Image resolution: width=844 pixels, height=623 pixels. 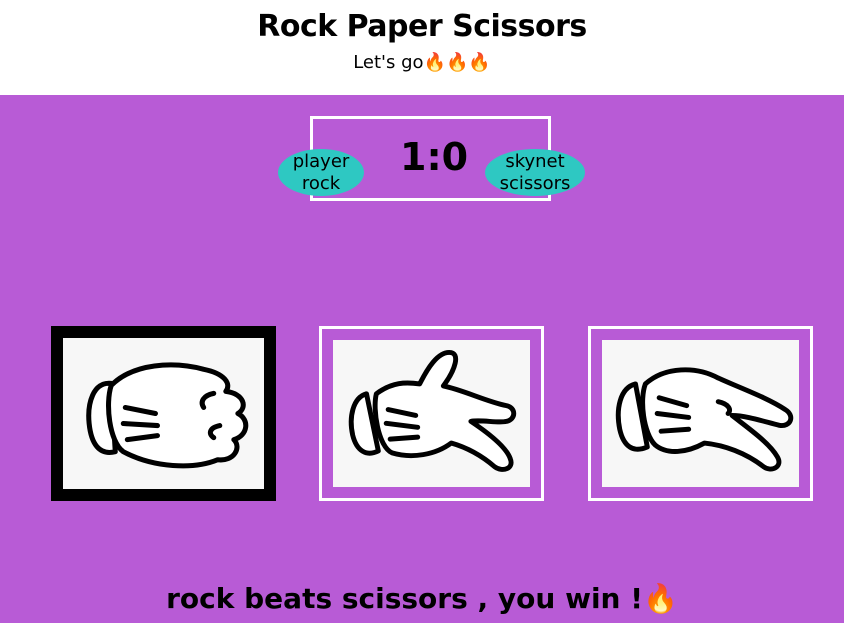 What do you see at coordinates (432, 410) in the screenshot?
I see `paper-hand-icon` at bounding box center [432, 410].